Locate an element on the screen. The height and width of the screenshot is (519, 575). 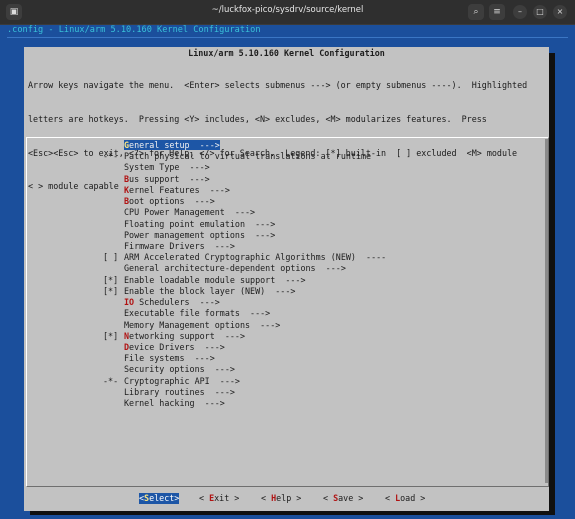
menu-item-label: General setup ---> is located at coordinates (172, 145).